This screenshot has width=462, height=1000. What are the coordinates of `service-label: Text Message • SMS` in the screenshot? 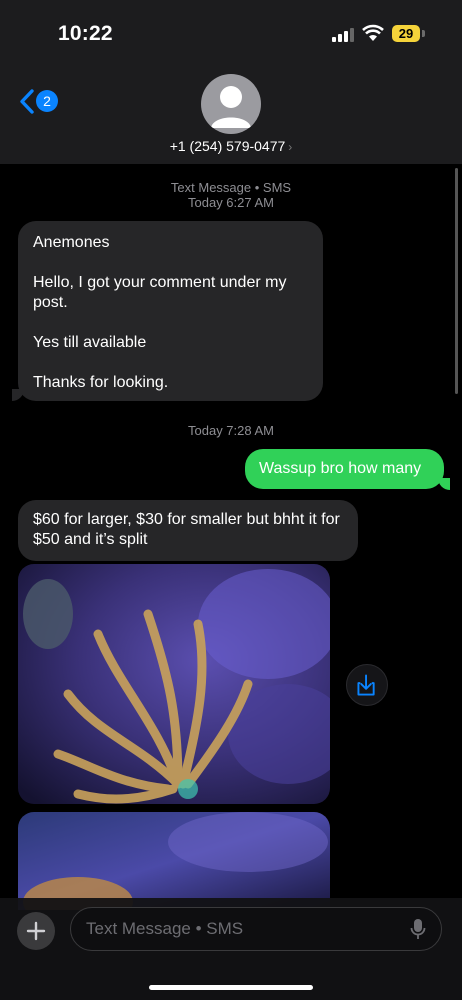 It's located at (231, 187).